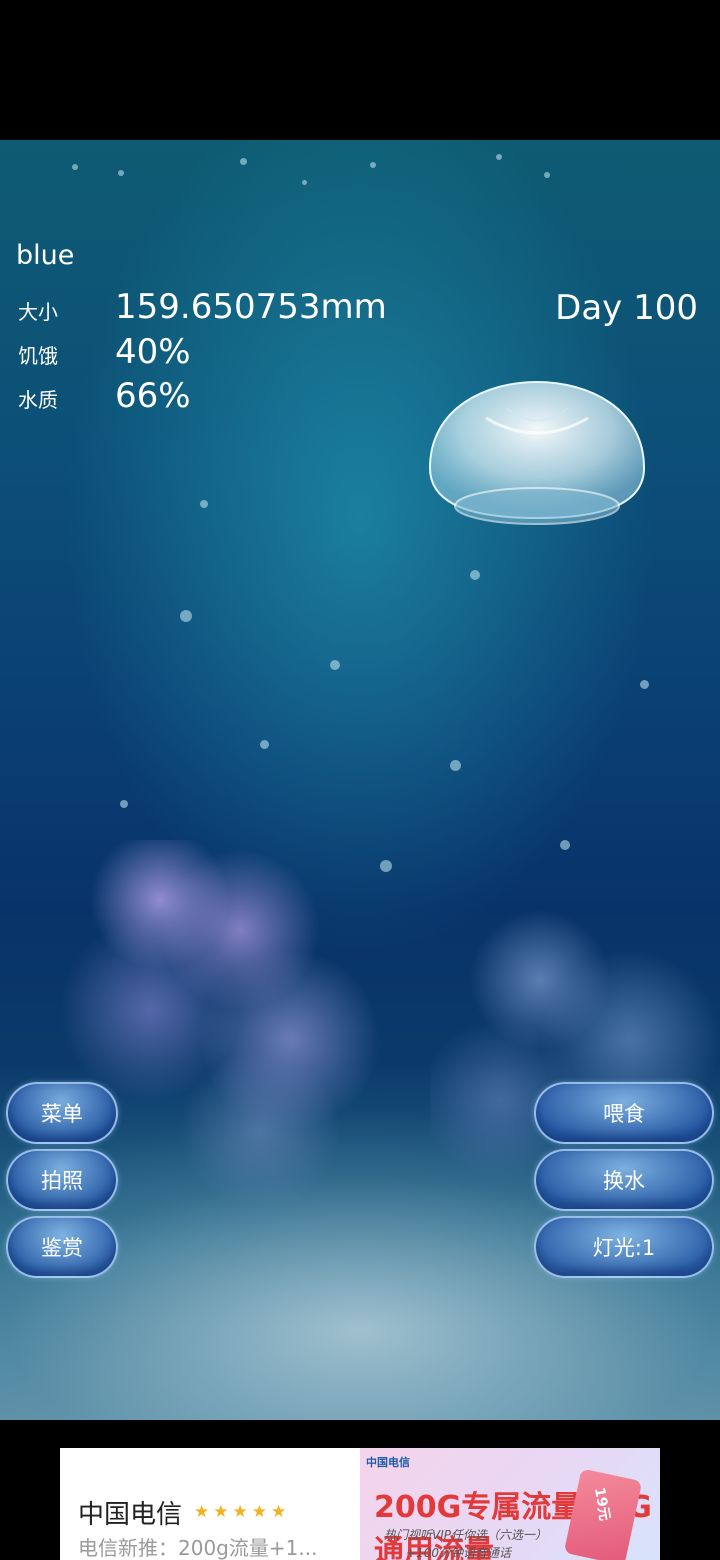  I want to click on menu-button: 菜单, so click(62, 1113).